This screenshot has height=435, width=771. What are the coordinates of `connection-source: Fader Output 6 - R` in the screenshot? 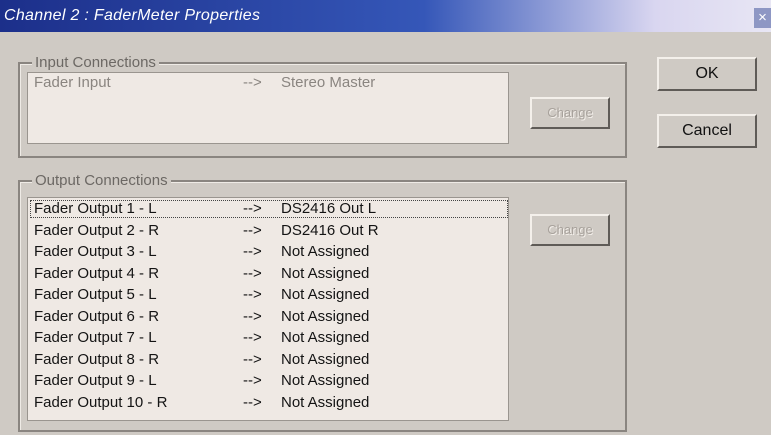 It's located at (97, 316).